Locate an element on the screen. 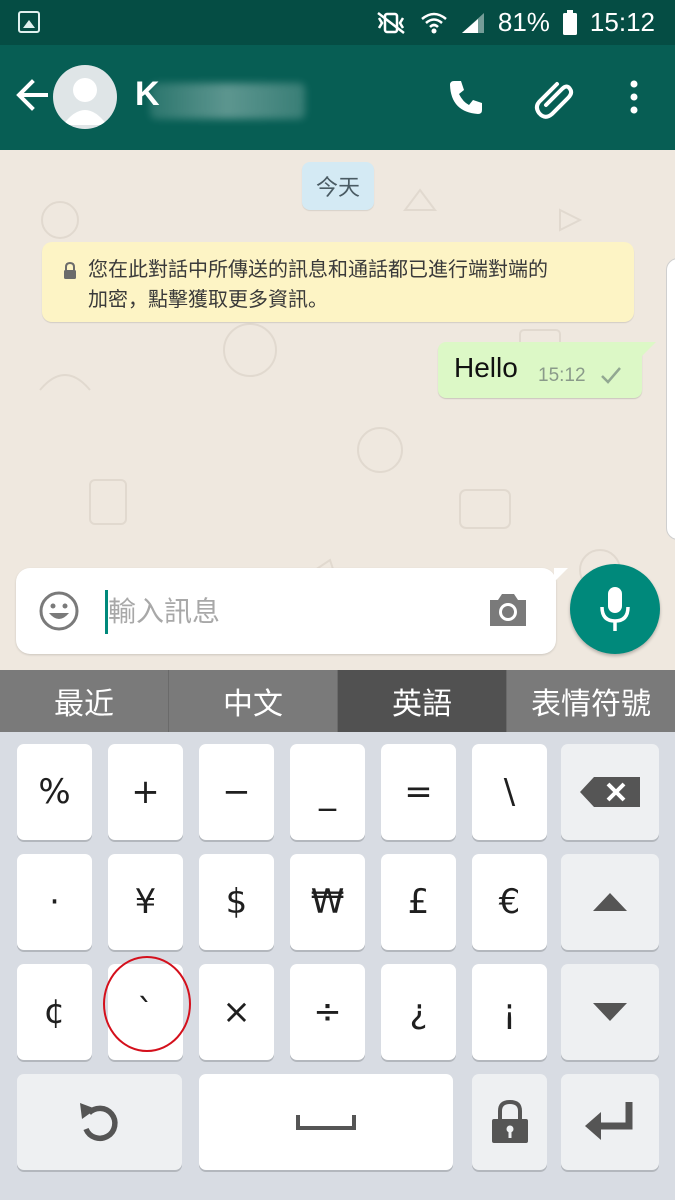  key-euro: € is located at coordinates (509, 902).